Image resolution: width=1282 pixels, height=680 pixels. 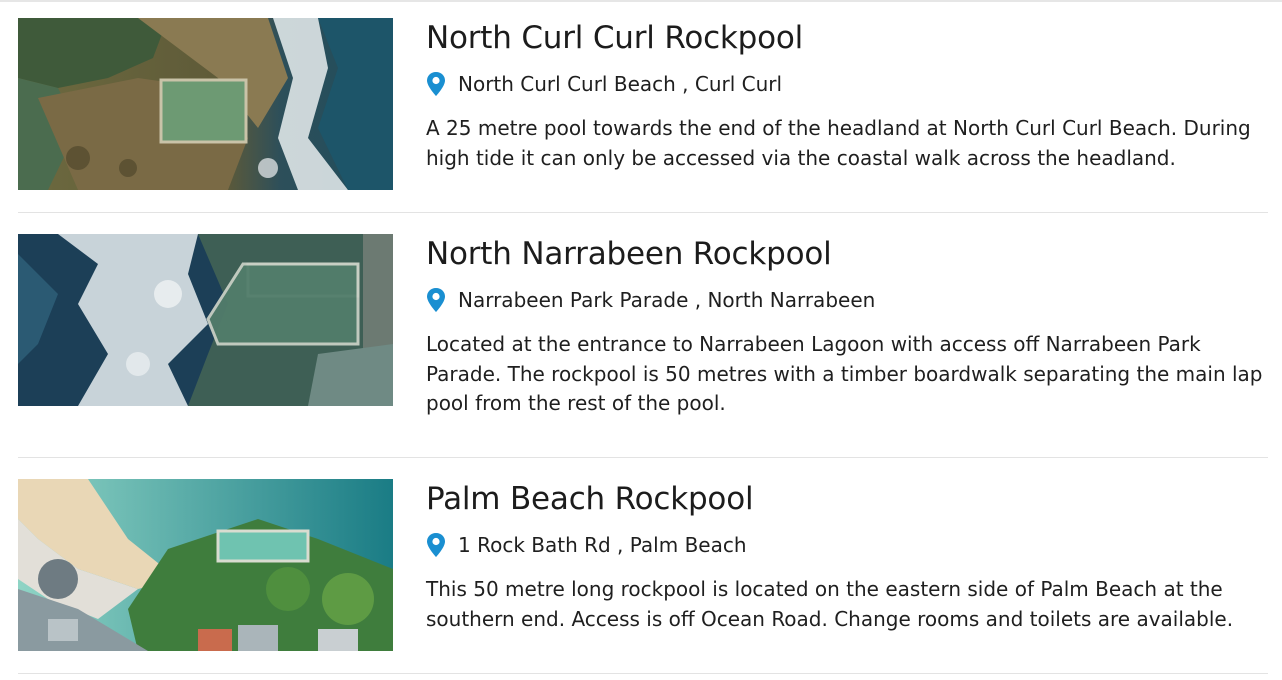 I want to click on top-divider, so click(x=641, y=1).